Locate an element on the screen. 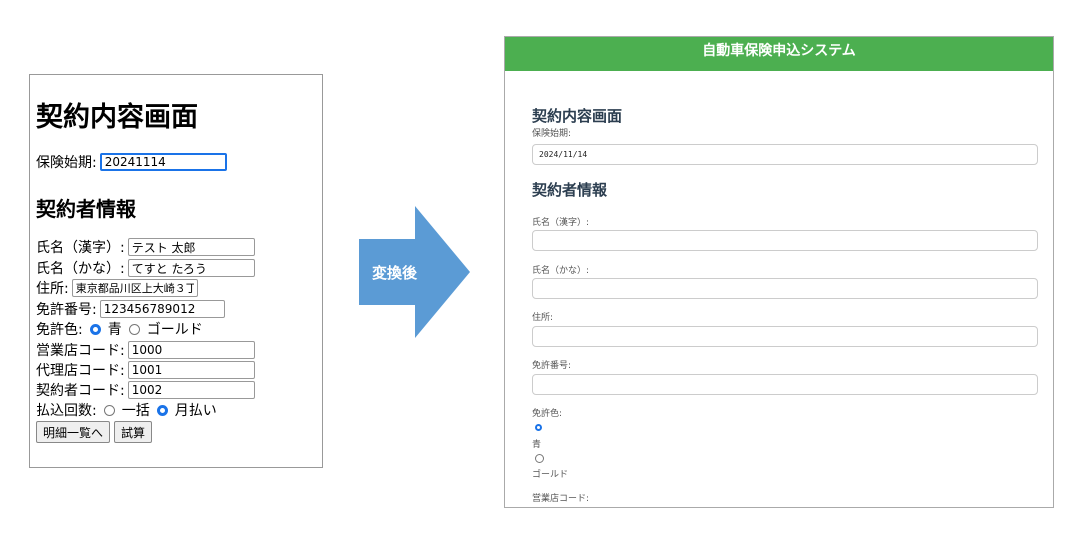 The width and height of the screenshot is (1080, 540). address-row: 住所: is located at coordinates (117, 288).